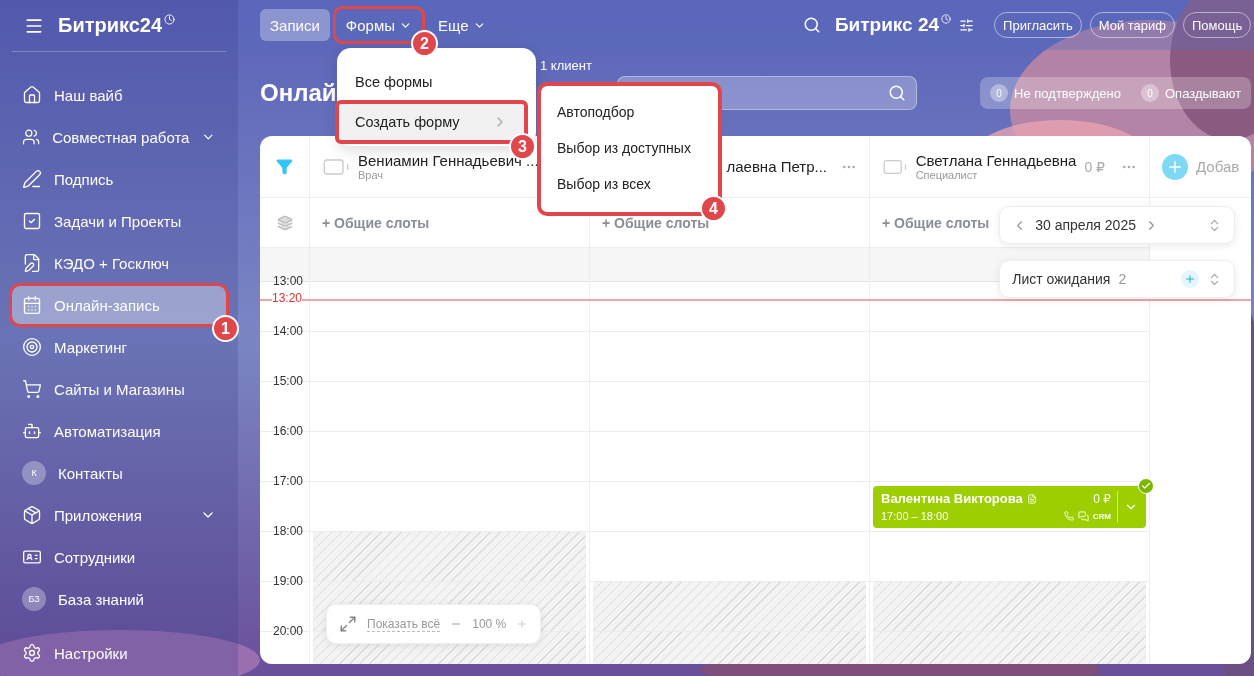 The width and height of the screenshot is (1254, 676). Describe the element at coordinates (287, 581) in the screenshot. I see `time-label: 19:00` at that location.